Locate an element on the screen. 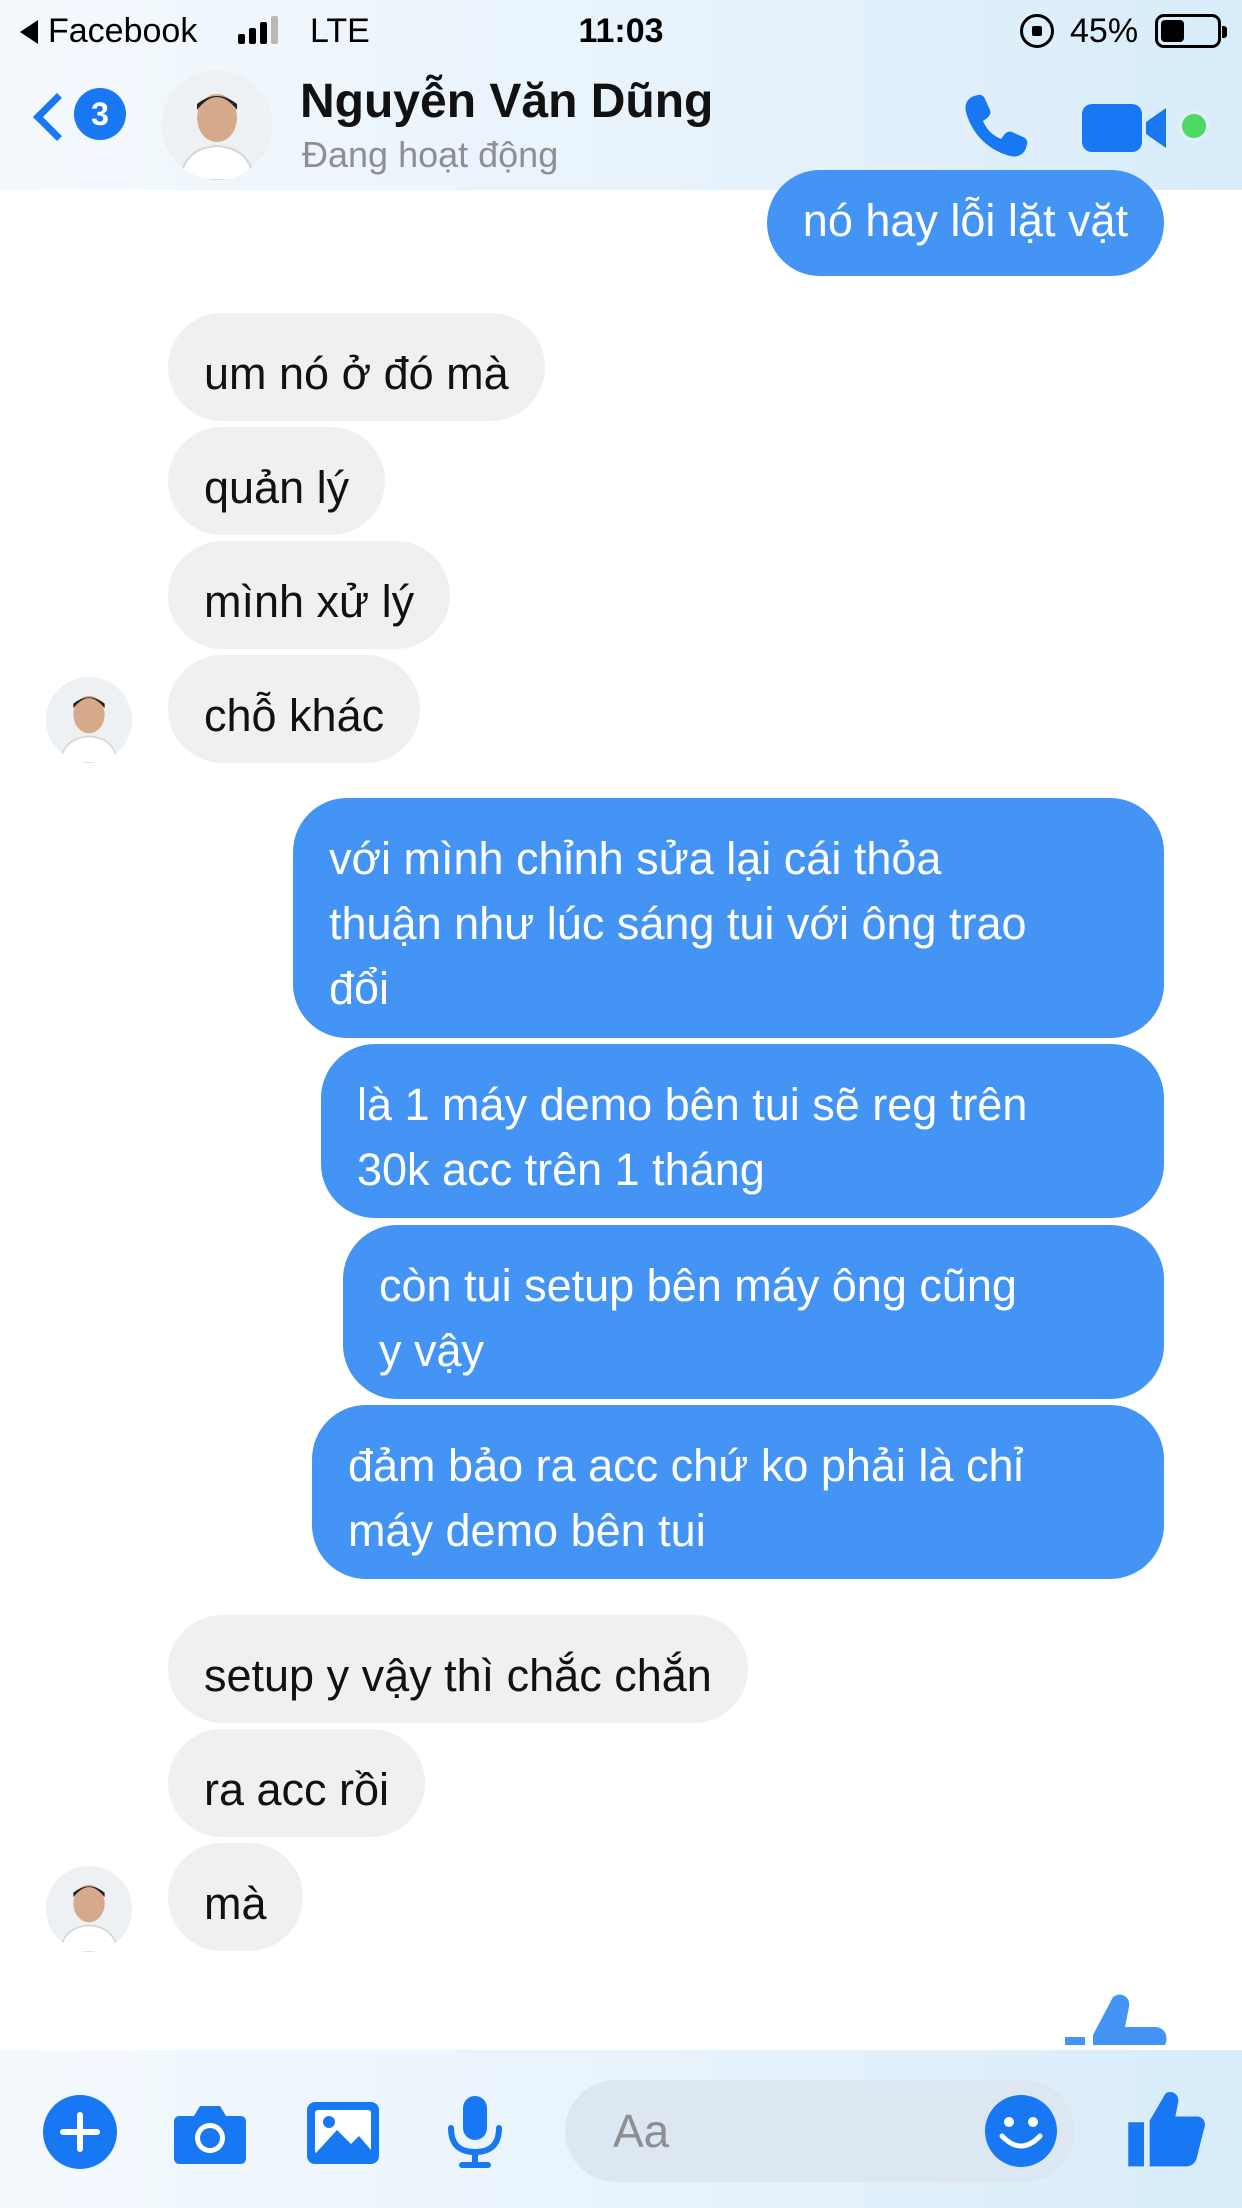 This screenshot has height=2208, width=1242. message-bubble-incoming: mình xử lý is located at coordinates (309, 595).